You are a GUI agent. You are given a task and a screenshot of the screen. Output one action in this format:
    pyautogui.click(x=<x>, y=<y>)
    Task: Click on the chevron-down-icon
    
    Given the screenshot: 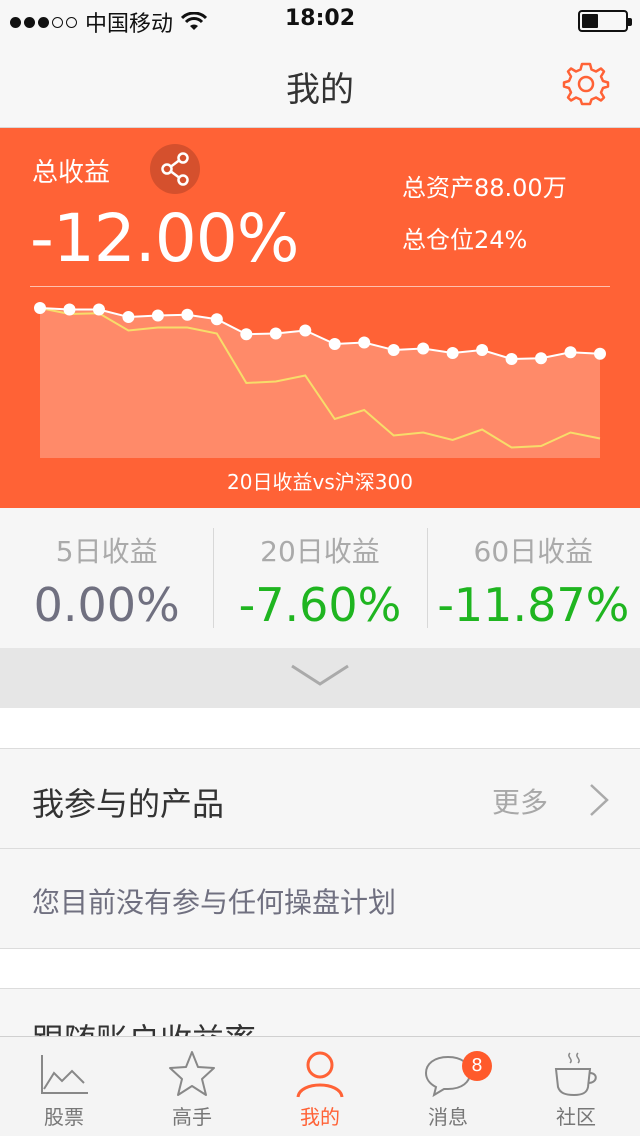 What is the action you would take?
    pyautogui.click(x=320, y=675)
    